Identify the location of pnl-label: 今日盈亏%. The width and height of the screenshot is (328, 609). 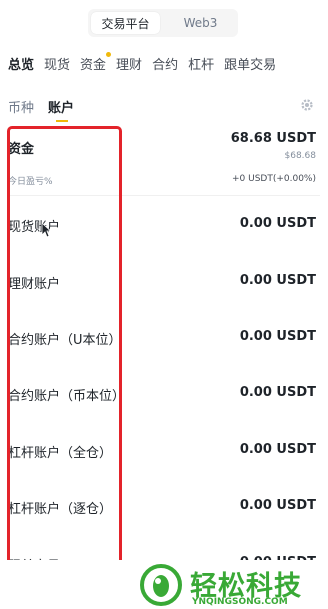
(30, 182).